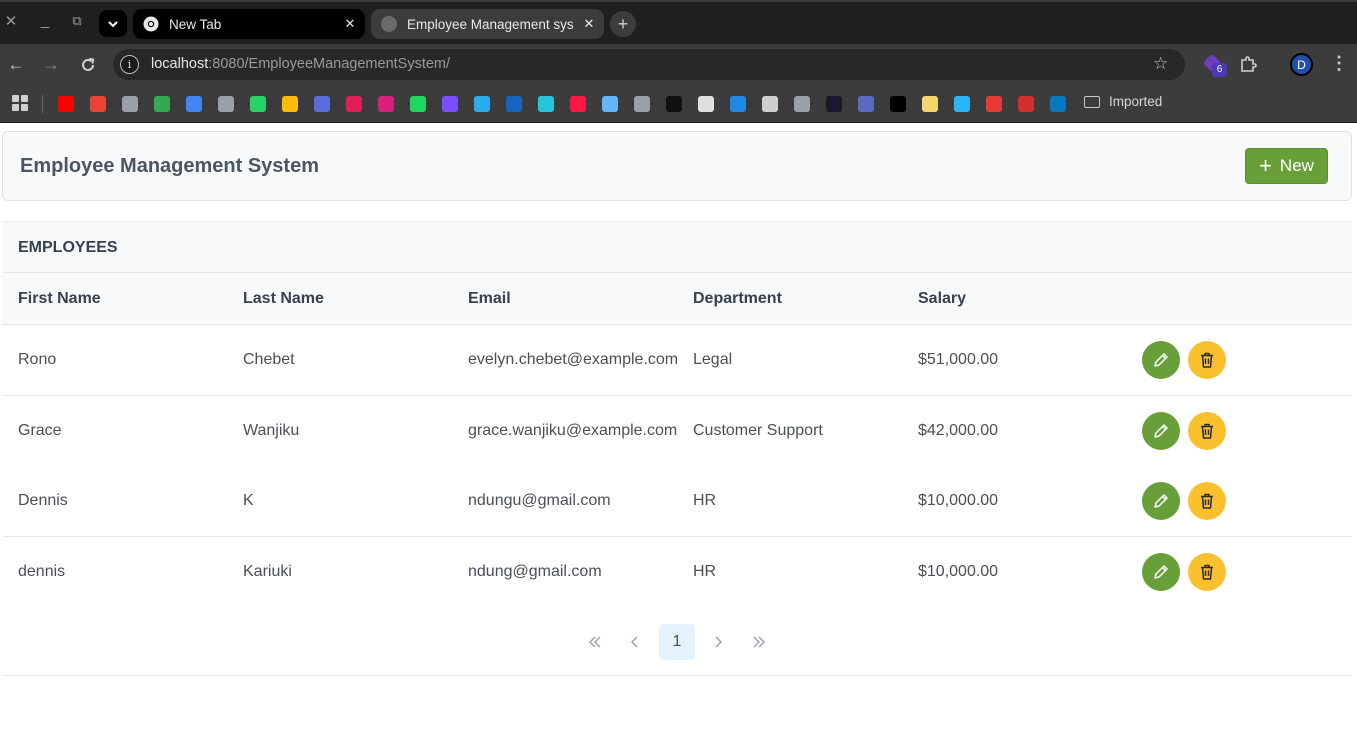 The height and width of the screenshot is (732, 1357). Describe the element at coordinates (706, 104) in the screenshot. I see `cube-bookmark-icon` at that location.